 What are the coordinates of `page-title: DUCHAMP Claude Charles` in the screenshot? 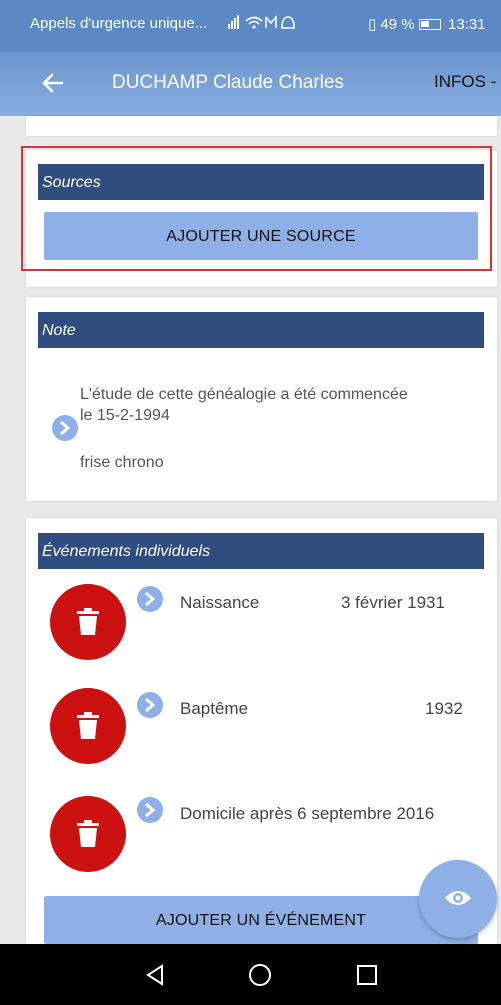 It's located at (228, 82).